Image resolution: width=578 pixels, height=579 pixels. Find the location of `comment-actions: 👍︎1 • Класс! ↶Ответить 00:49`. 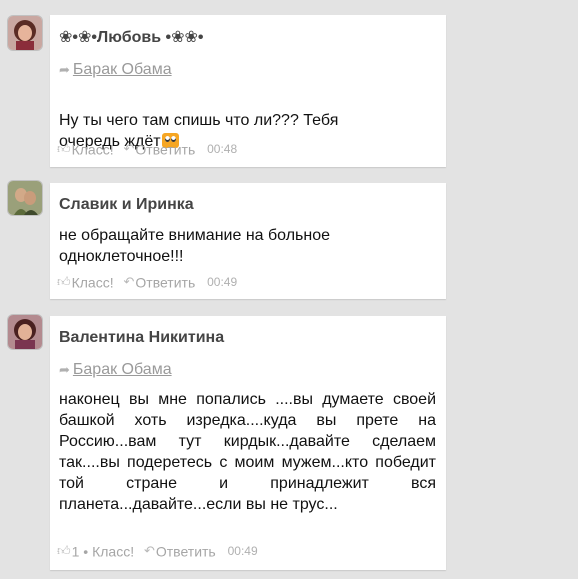

comment-actions: 👍︎1 • Класс! ↶Ответить 00:49 is located at coordinates (157, 550).